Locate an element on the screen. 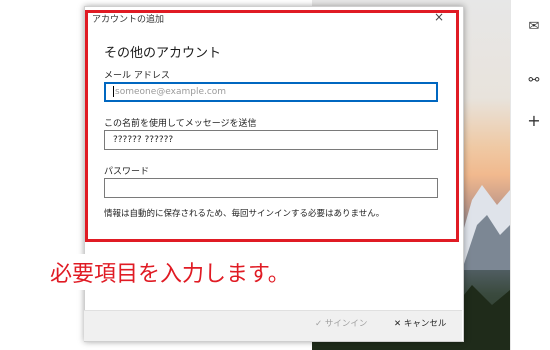  cancel-label: キャンセル is located at coordinates (425, 324).